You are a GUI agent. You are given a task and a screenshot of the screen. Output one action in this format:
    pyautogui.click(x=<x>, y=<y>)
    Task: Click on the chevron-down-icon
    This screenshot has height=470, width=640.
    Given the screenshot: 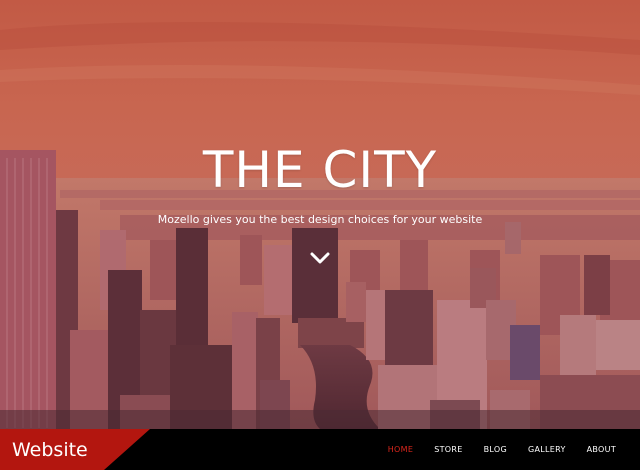 What is the action you would take?
    pyautogui.click(x=320, y=258)
    